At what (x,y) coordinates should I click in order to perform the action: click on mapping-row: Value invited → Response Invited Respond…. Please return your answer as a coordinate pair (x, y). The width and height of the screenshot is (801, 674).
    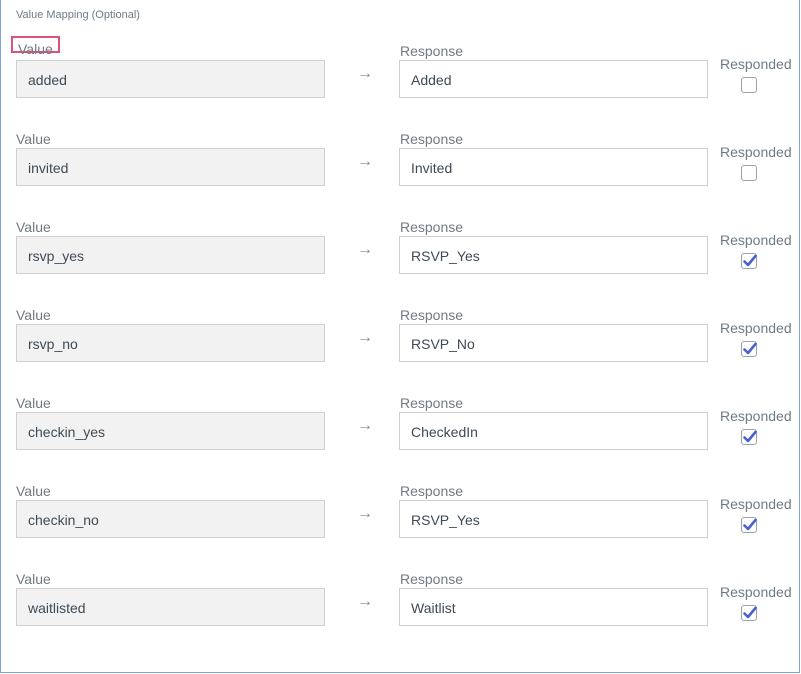
    Looking at the image, I should click on (401, 175).